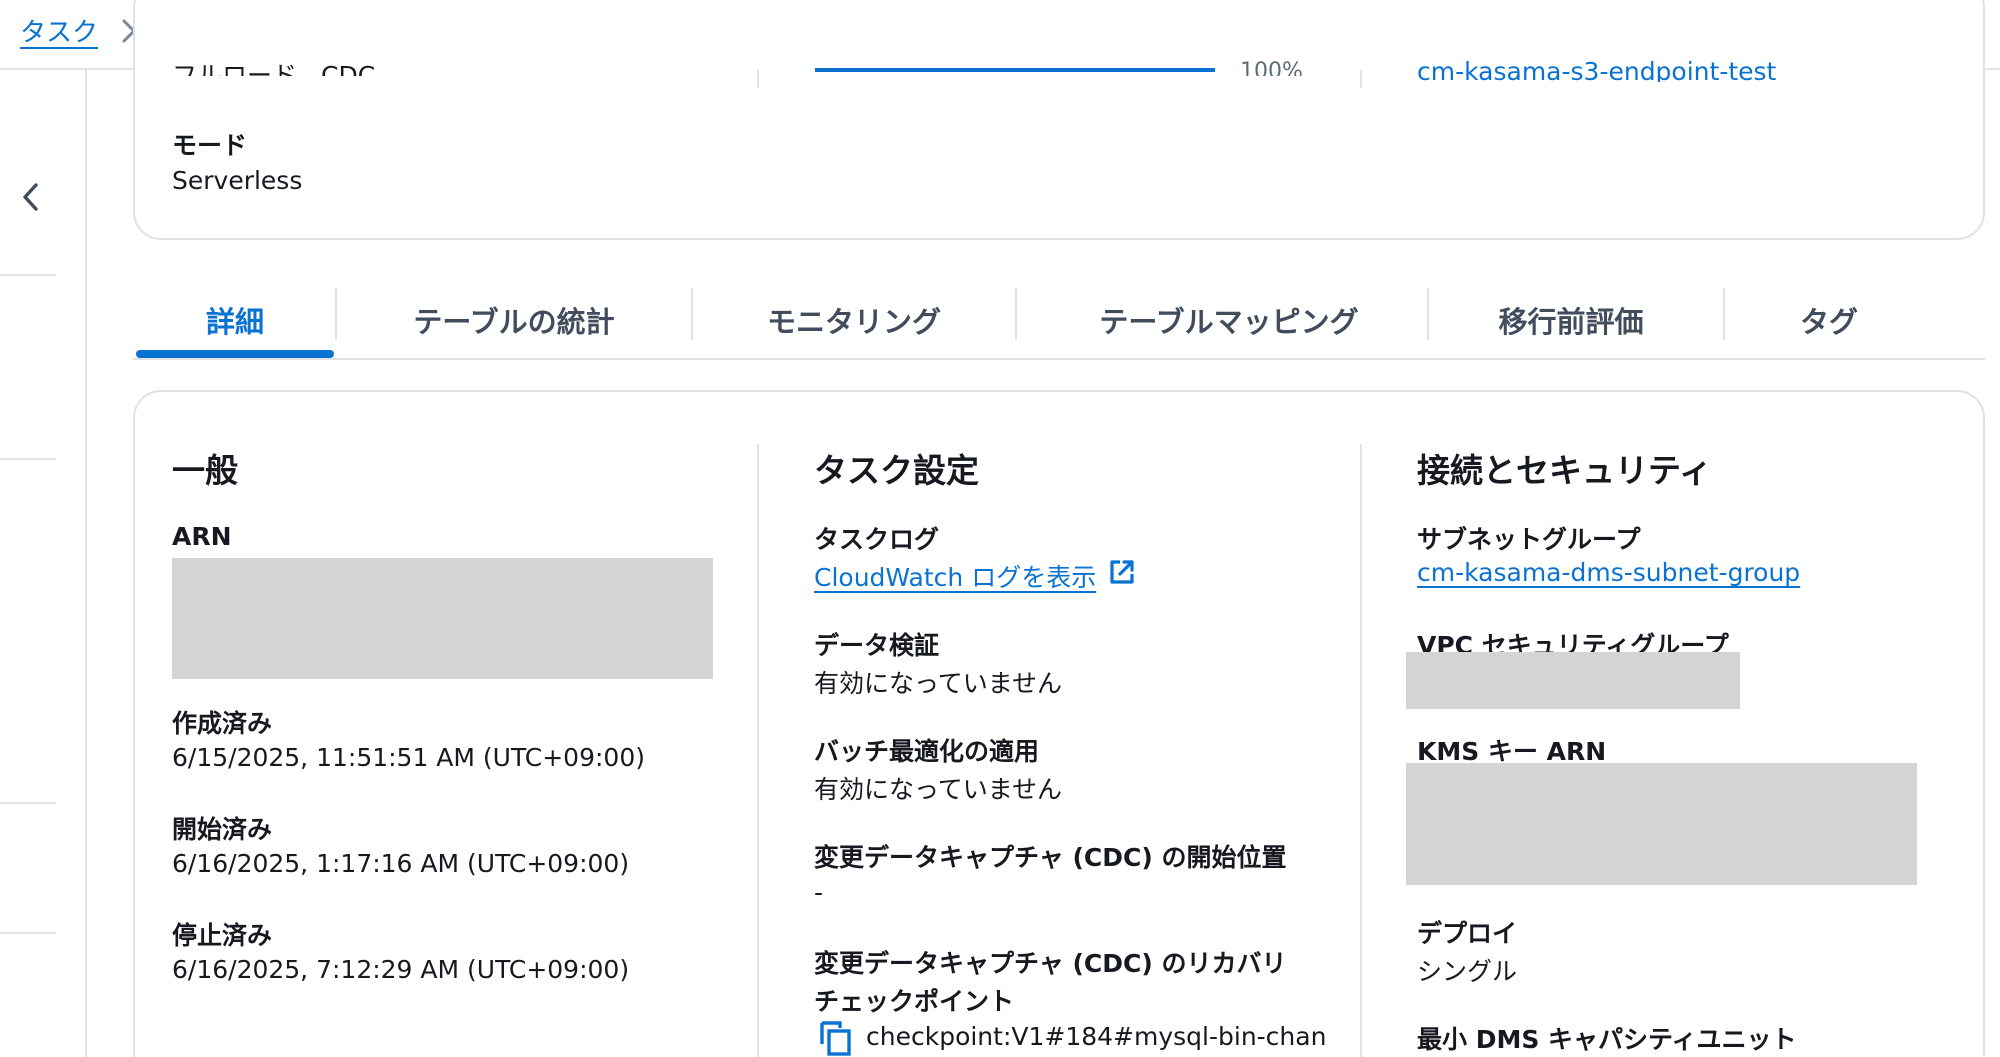 The width and height of the screenshot is (2000, 1057). What do you see at coordinates (274, 68) in the screenshot?
I see `migration-type-value: フルロード、CDC` at bounding box center [274, 68].